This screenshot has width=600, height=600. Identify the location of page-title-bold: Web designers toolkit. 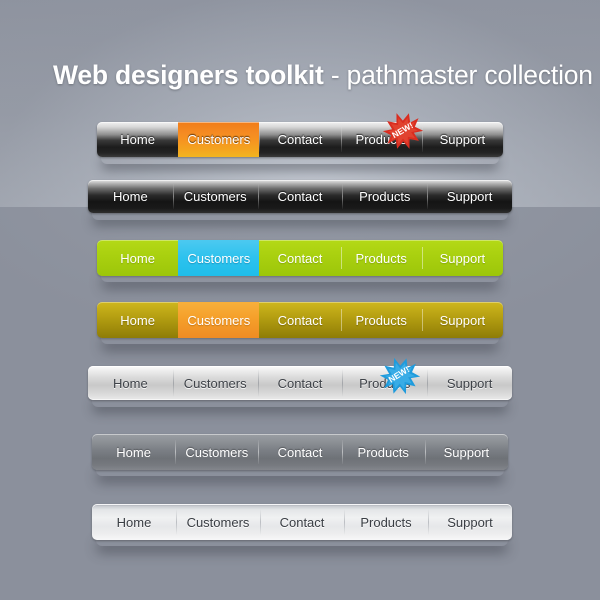
(188, 75).